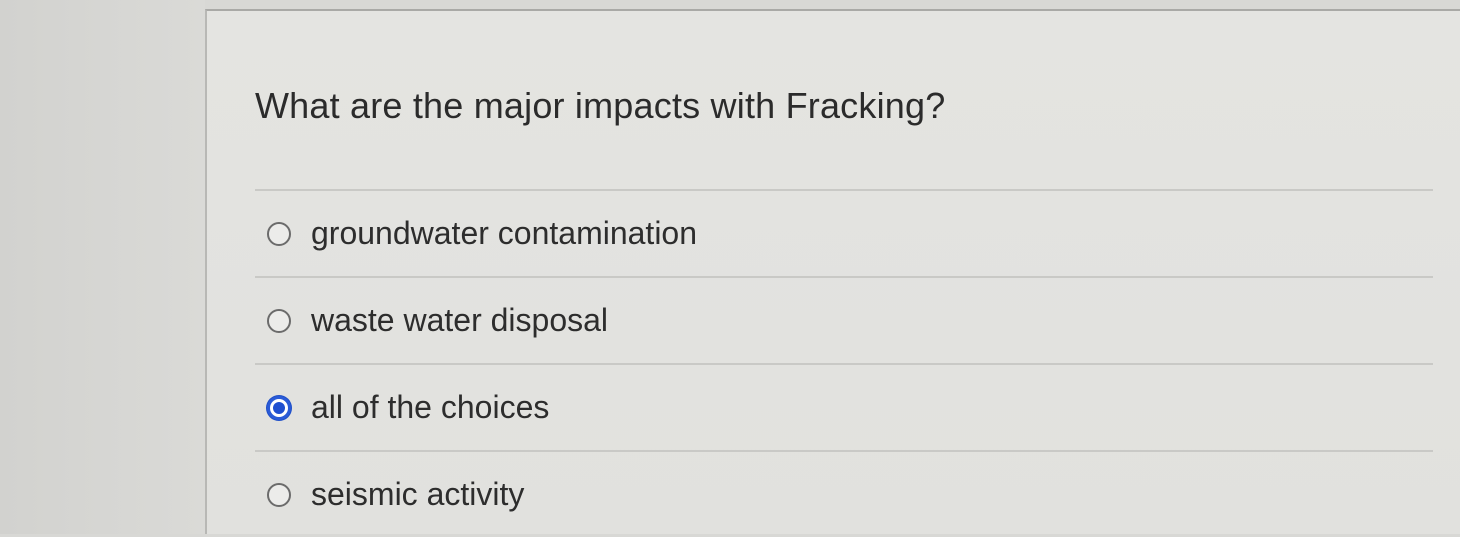 This screenshot has height=537, width=1460. I want to click on radio-button-selected, so click(279, 407).